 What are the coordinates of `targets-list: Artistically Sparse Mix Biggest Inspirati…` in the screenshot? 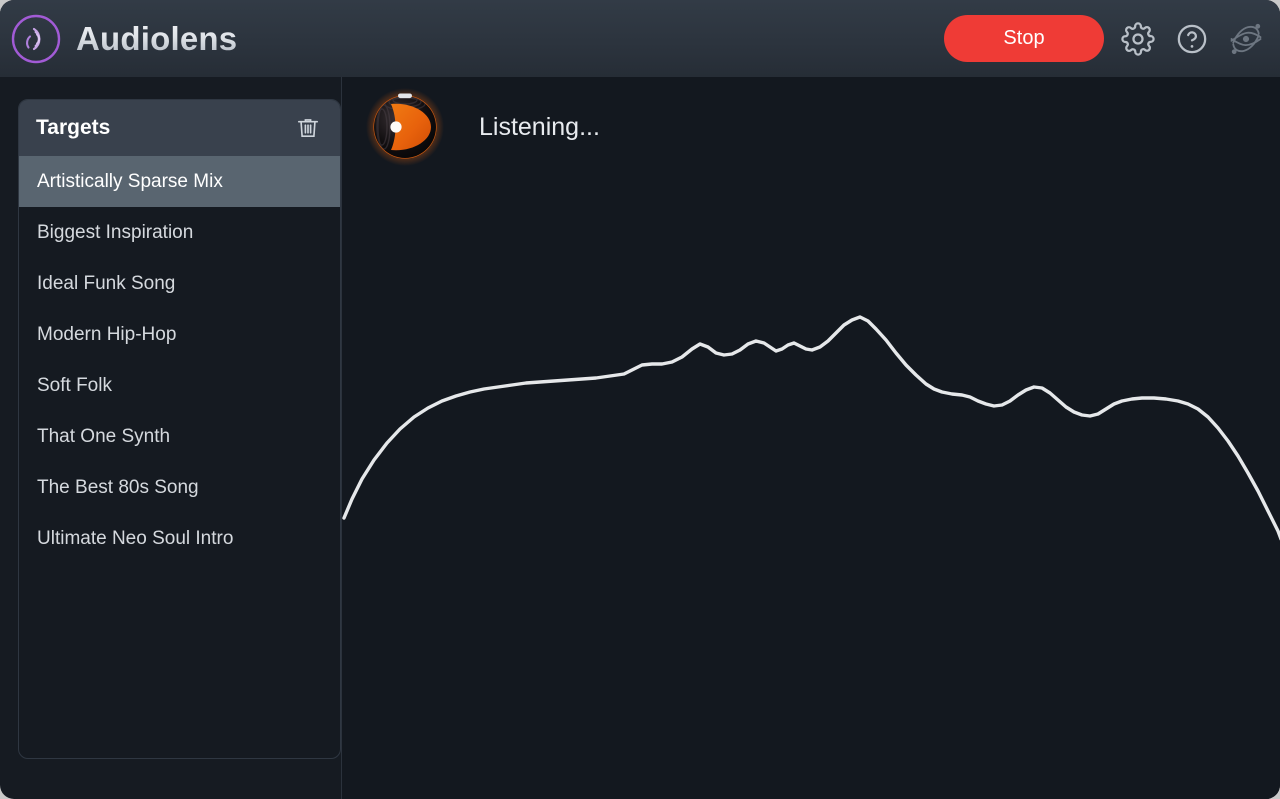 It's located at (179, 360).